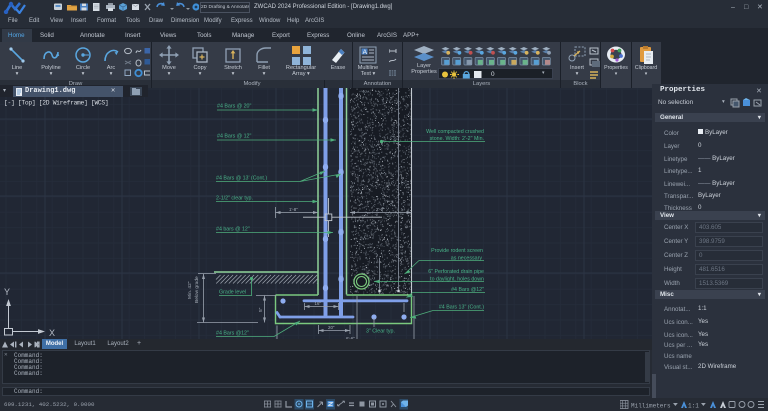 The image size is (768, 411). I want to click on svg-text: 2-1/2" clear typ., so click(234, 199).